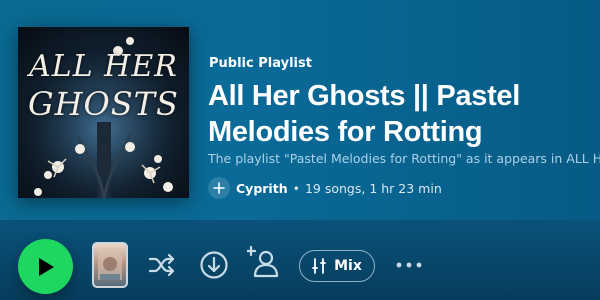 The width and height of the screenshot is (600, 300). I want to click on add-user-button, so click(264, 262).